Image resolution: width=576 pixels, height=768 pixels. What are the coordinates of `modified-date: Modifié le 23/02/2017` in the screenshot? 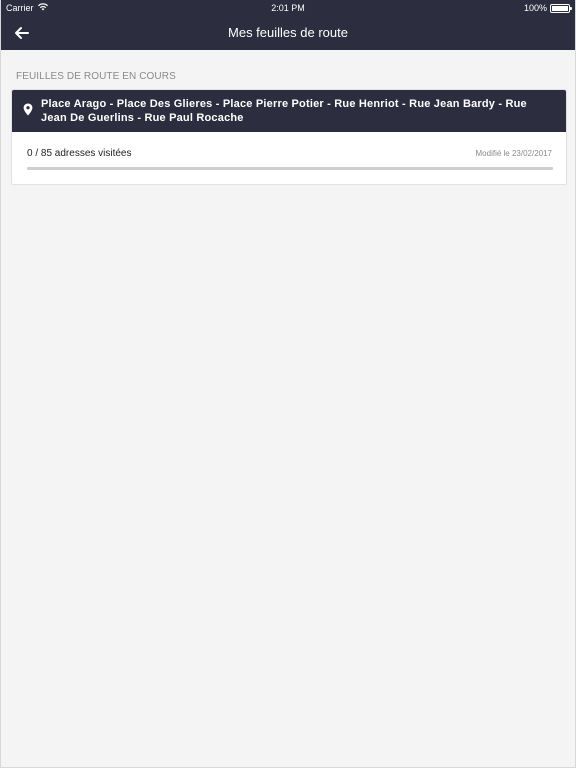 It's located at (514, 153).